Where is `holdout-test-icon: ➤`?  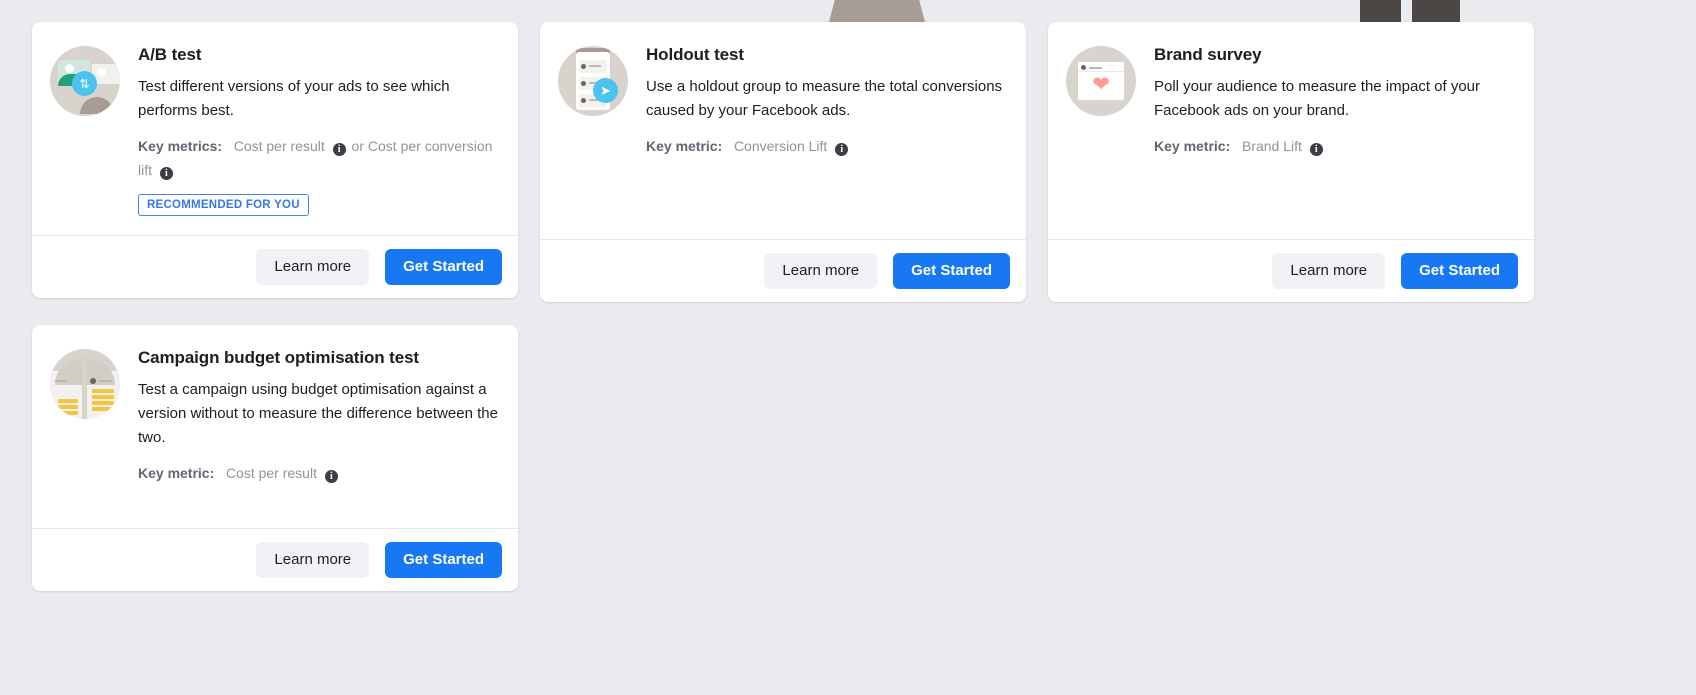
holdout-test-icon: ➤ is located at coordinates (593, 81).